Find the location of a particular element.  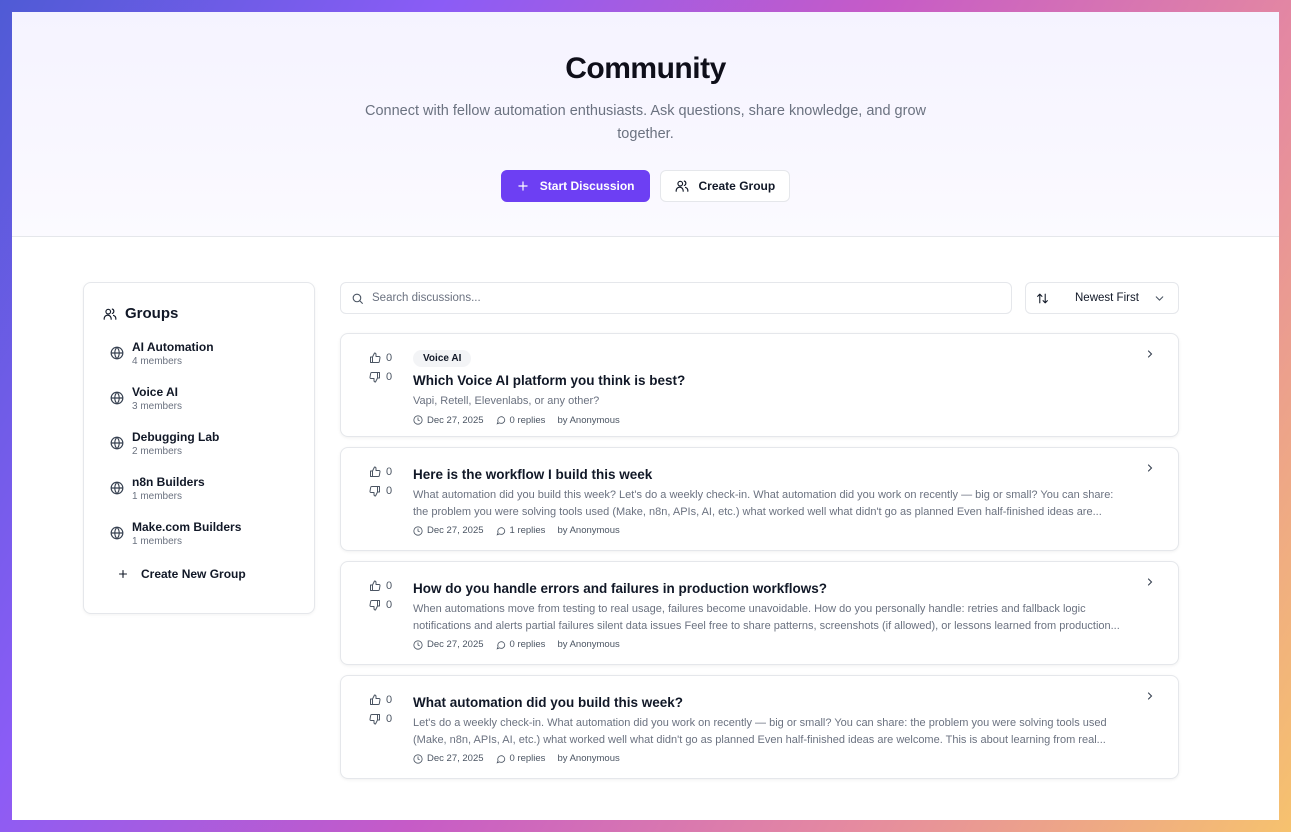

start-discussion-button: Start Discussion is located at coordinates (575, 186).